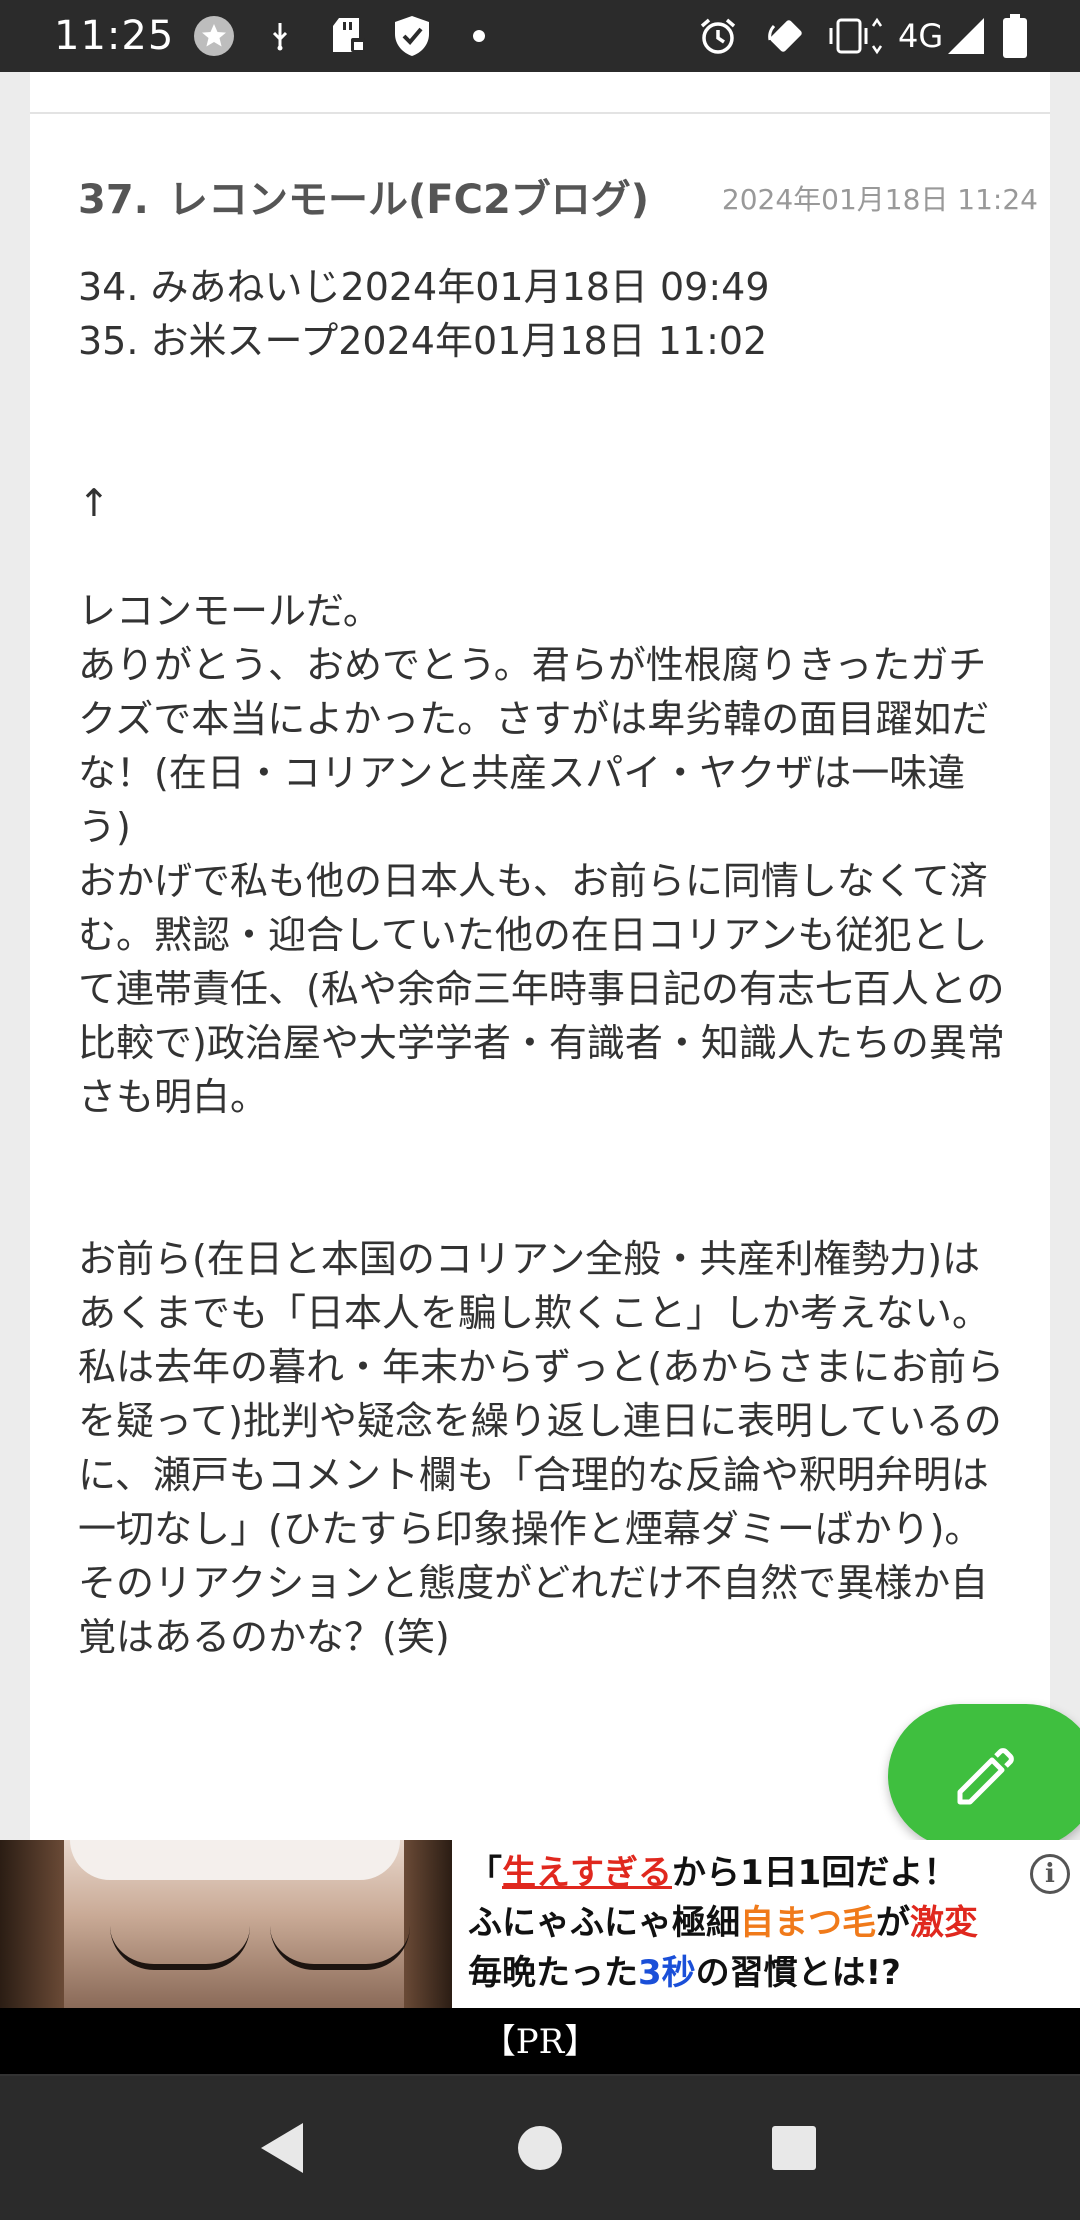 The width and height of the screenshot is (1080, 2220). What do you see at coordinates (966, 36) in the screenshot?
I see `signal-icon` at bounding box center [966, 36].